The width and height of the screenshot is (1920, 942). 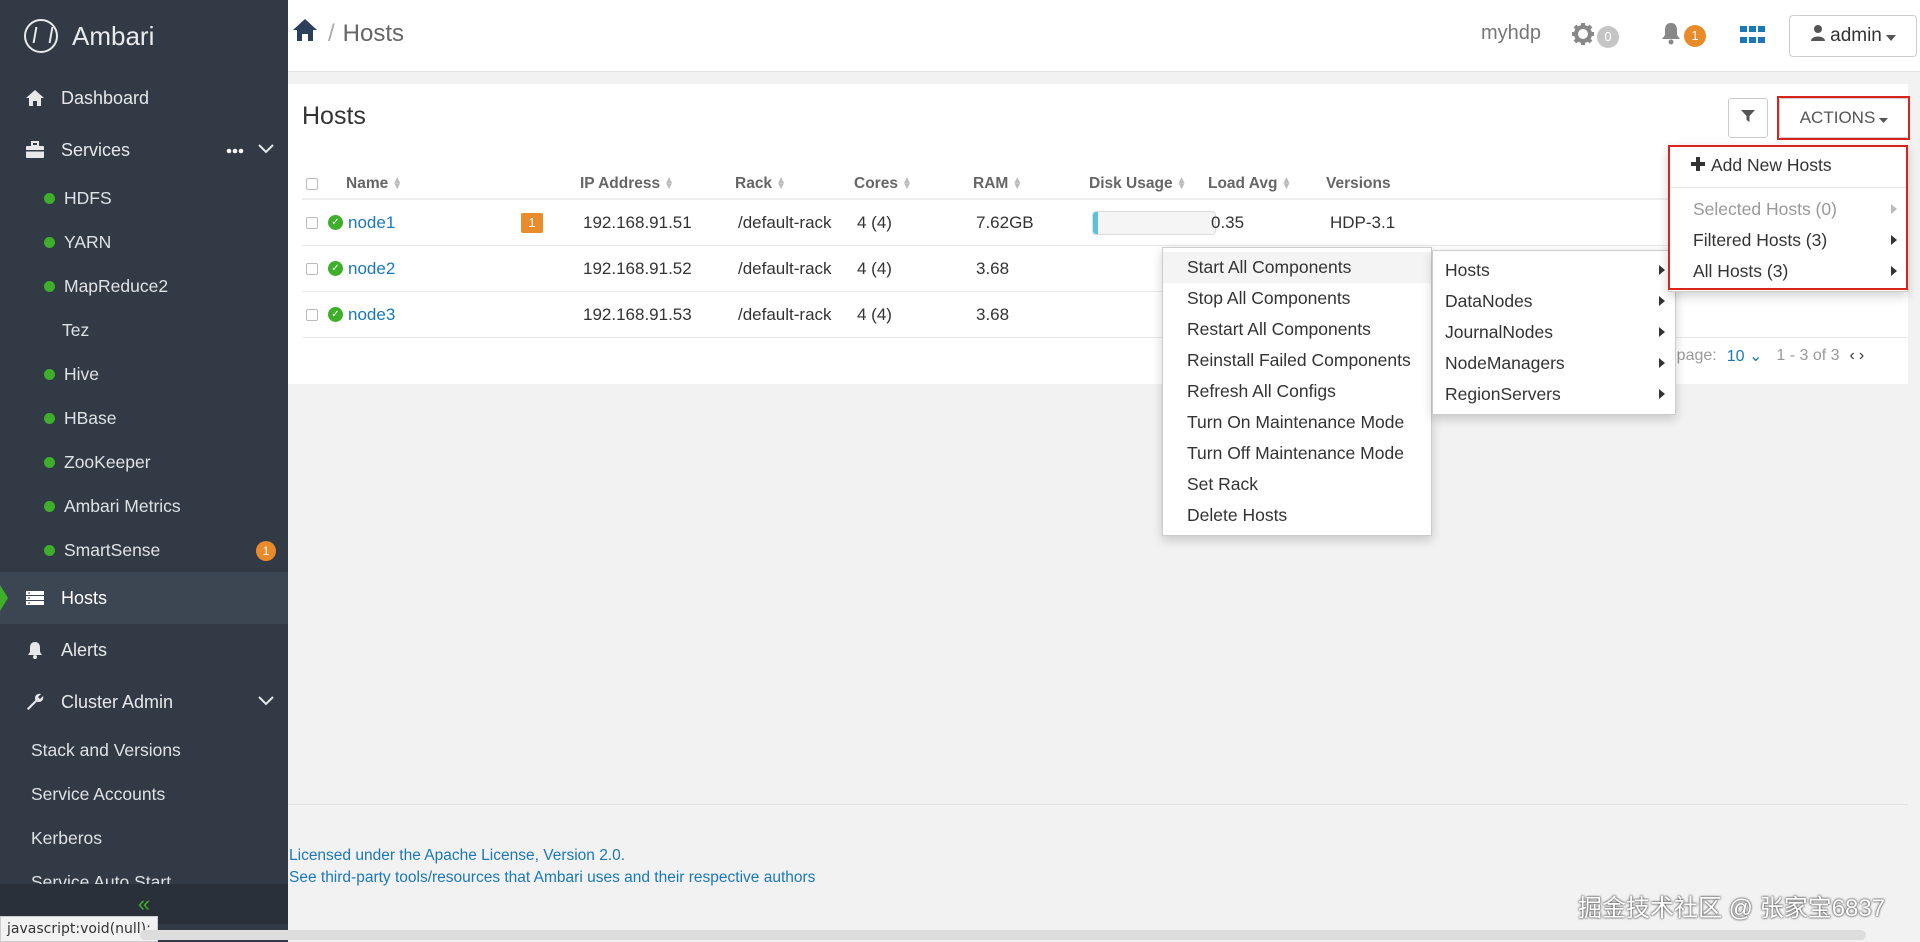 I want to click on column-header-rack: Rack ▲ ▼, so click(x=760, y=184).